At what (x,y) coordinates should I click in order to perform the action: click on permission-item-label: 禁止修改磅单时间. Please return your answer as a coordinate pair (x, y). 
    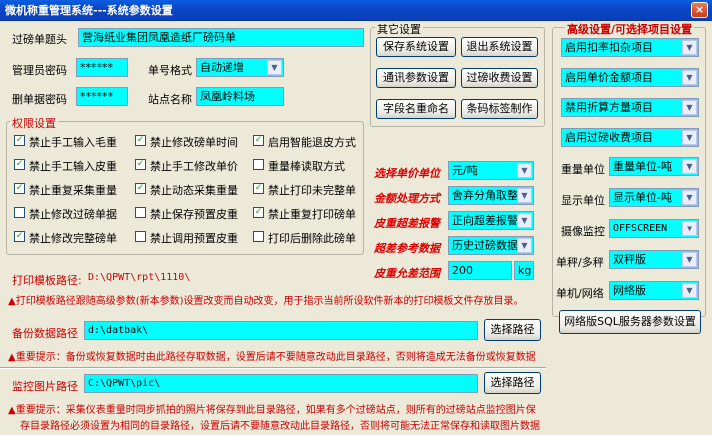
    Looking at the image, I should click on (194, 142).